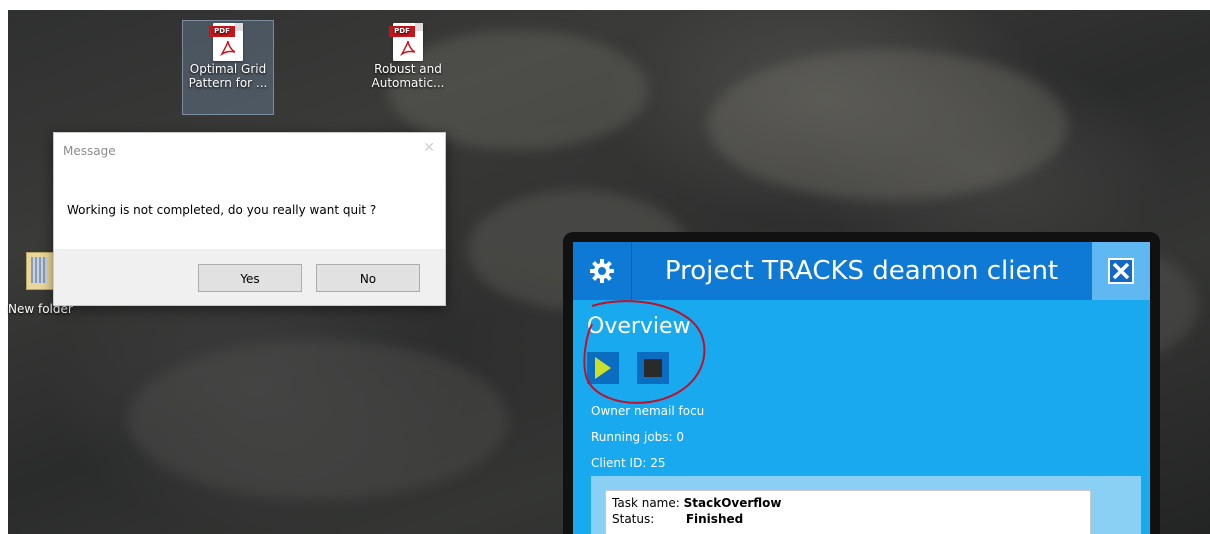 Image resolution: width=1210 pixels, height=534 pixels. What do you see at coordinates (732, 503) in the screenshot?
I see `task-name-value: StackOverflow` at bounding box center [732, 503].